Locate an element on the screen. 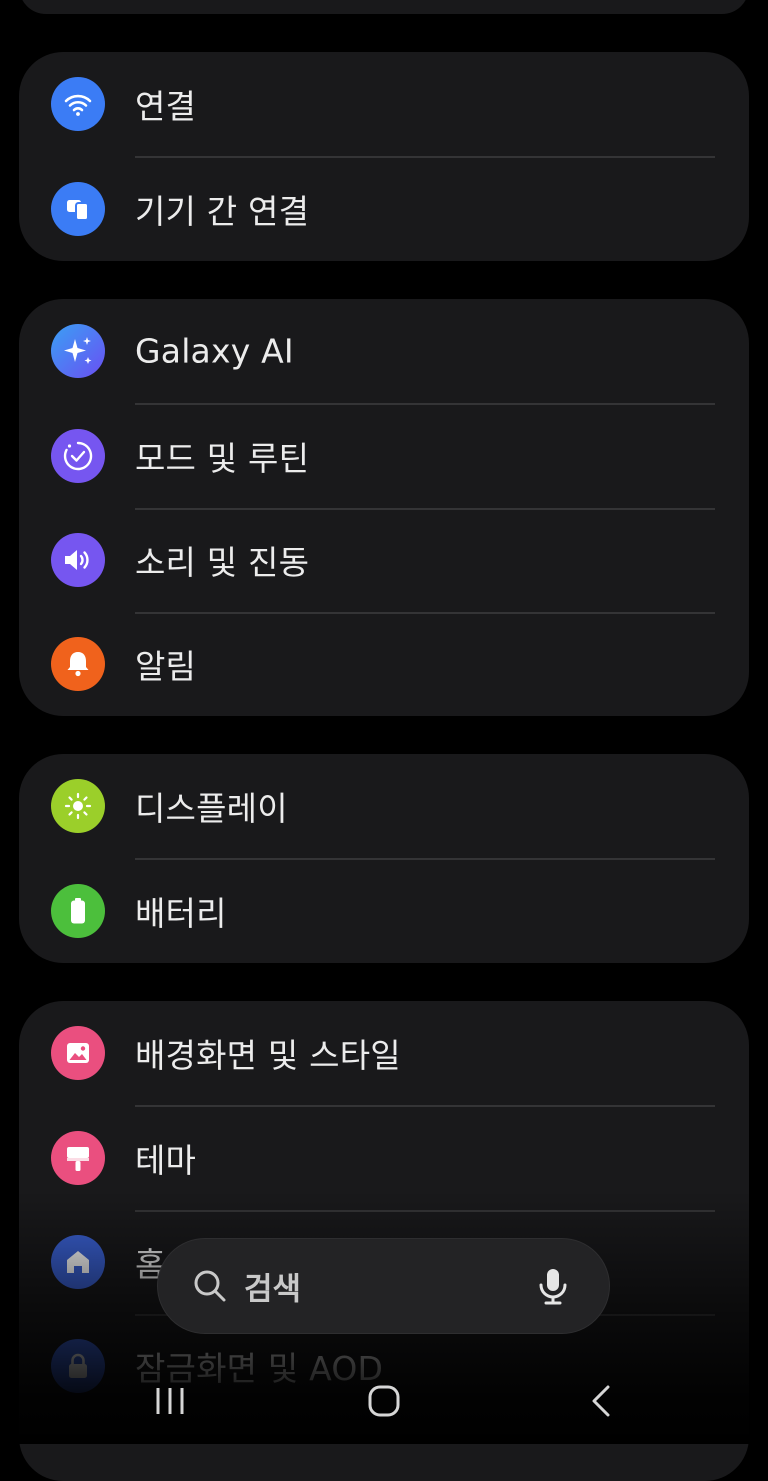 This screenshot has width=768, height=1481. settings-item-label: 기기 간 연결 is located at coordinates (222, 211).